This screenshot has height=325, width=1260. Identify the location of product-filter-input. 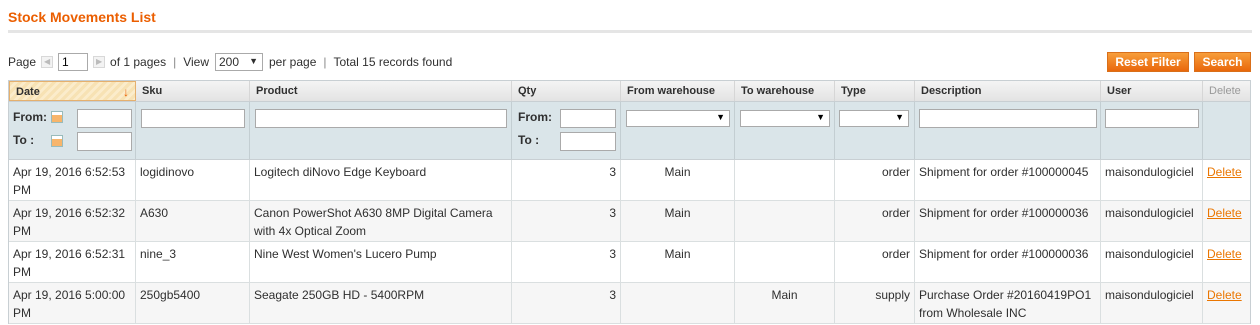
(381, 118).